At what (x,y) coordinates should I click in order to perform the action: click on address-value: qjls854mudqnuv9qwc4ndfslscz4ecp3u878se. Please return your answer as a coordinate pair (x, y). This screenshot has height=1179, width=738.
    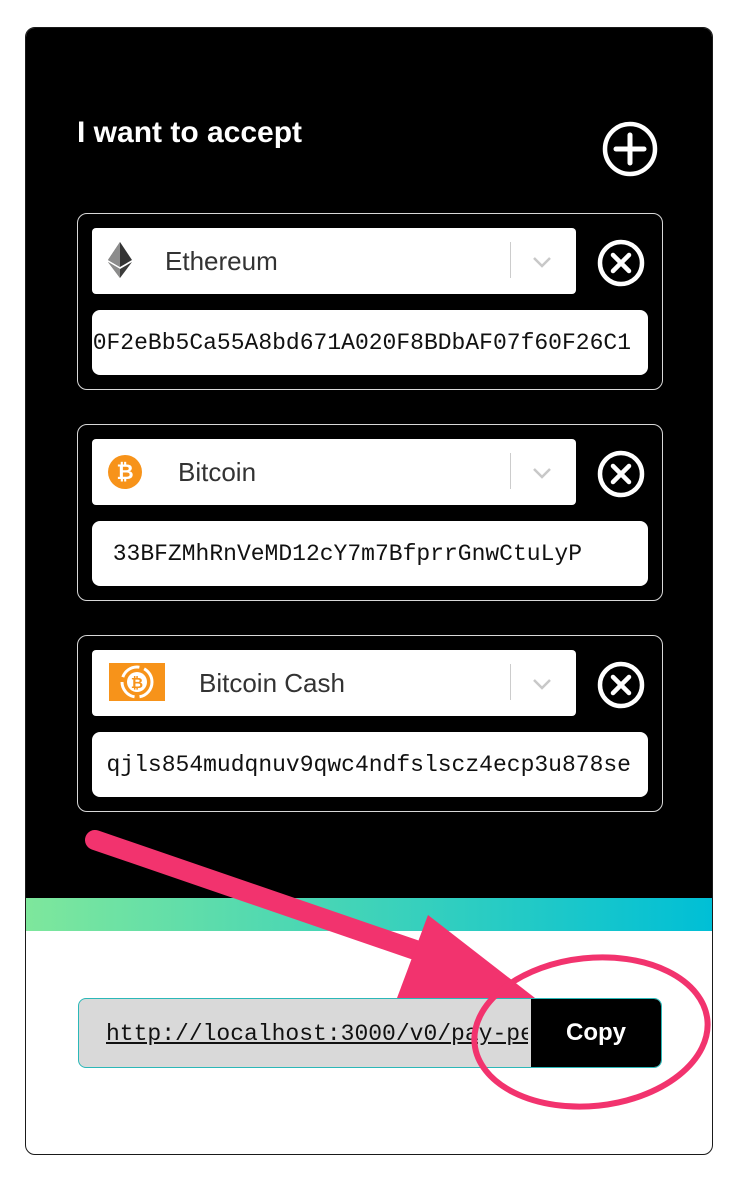
    Looking at the image, I should click on (369, 765).